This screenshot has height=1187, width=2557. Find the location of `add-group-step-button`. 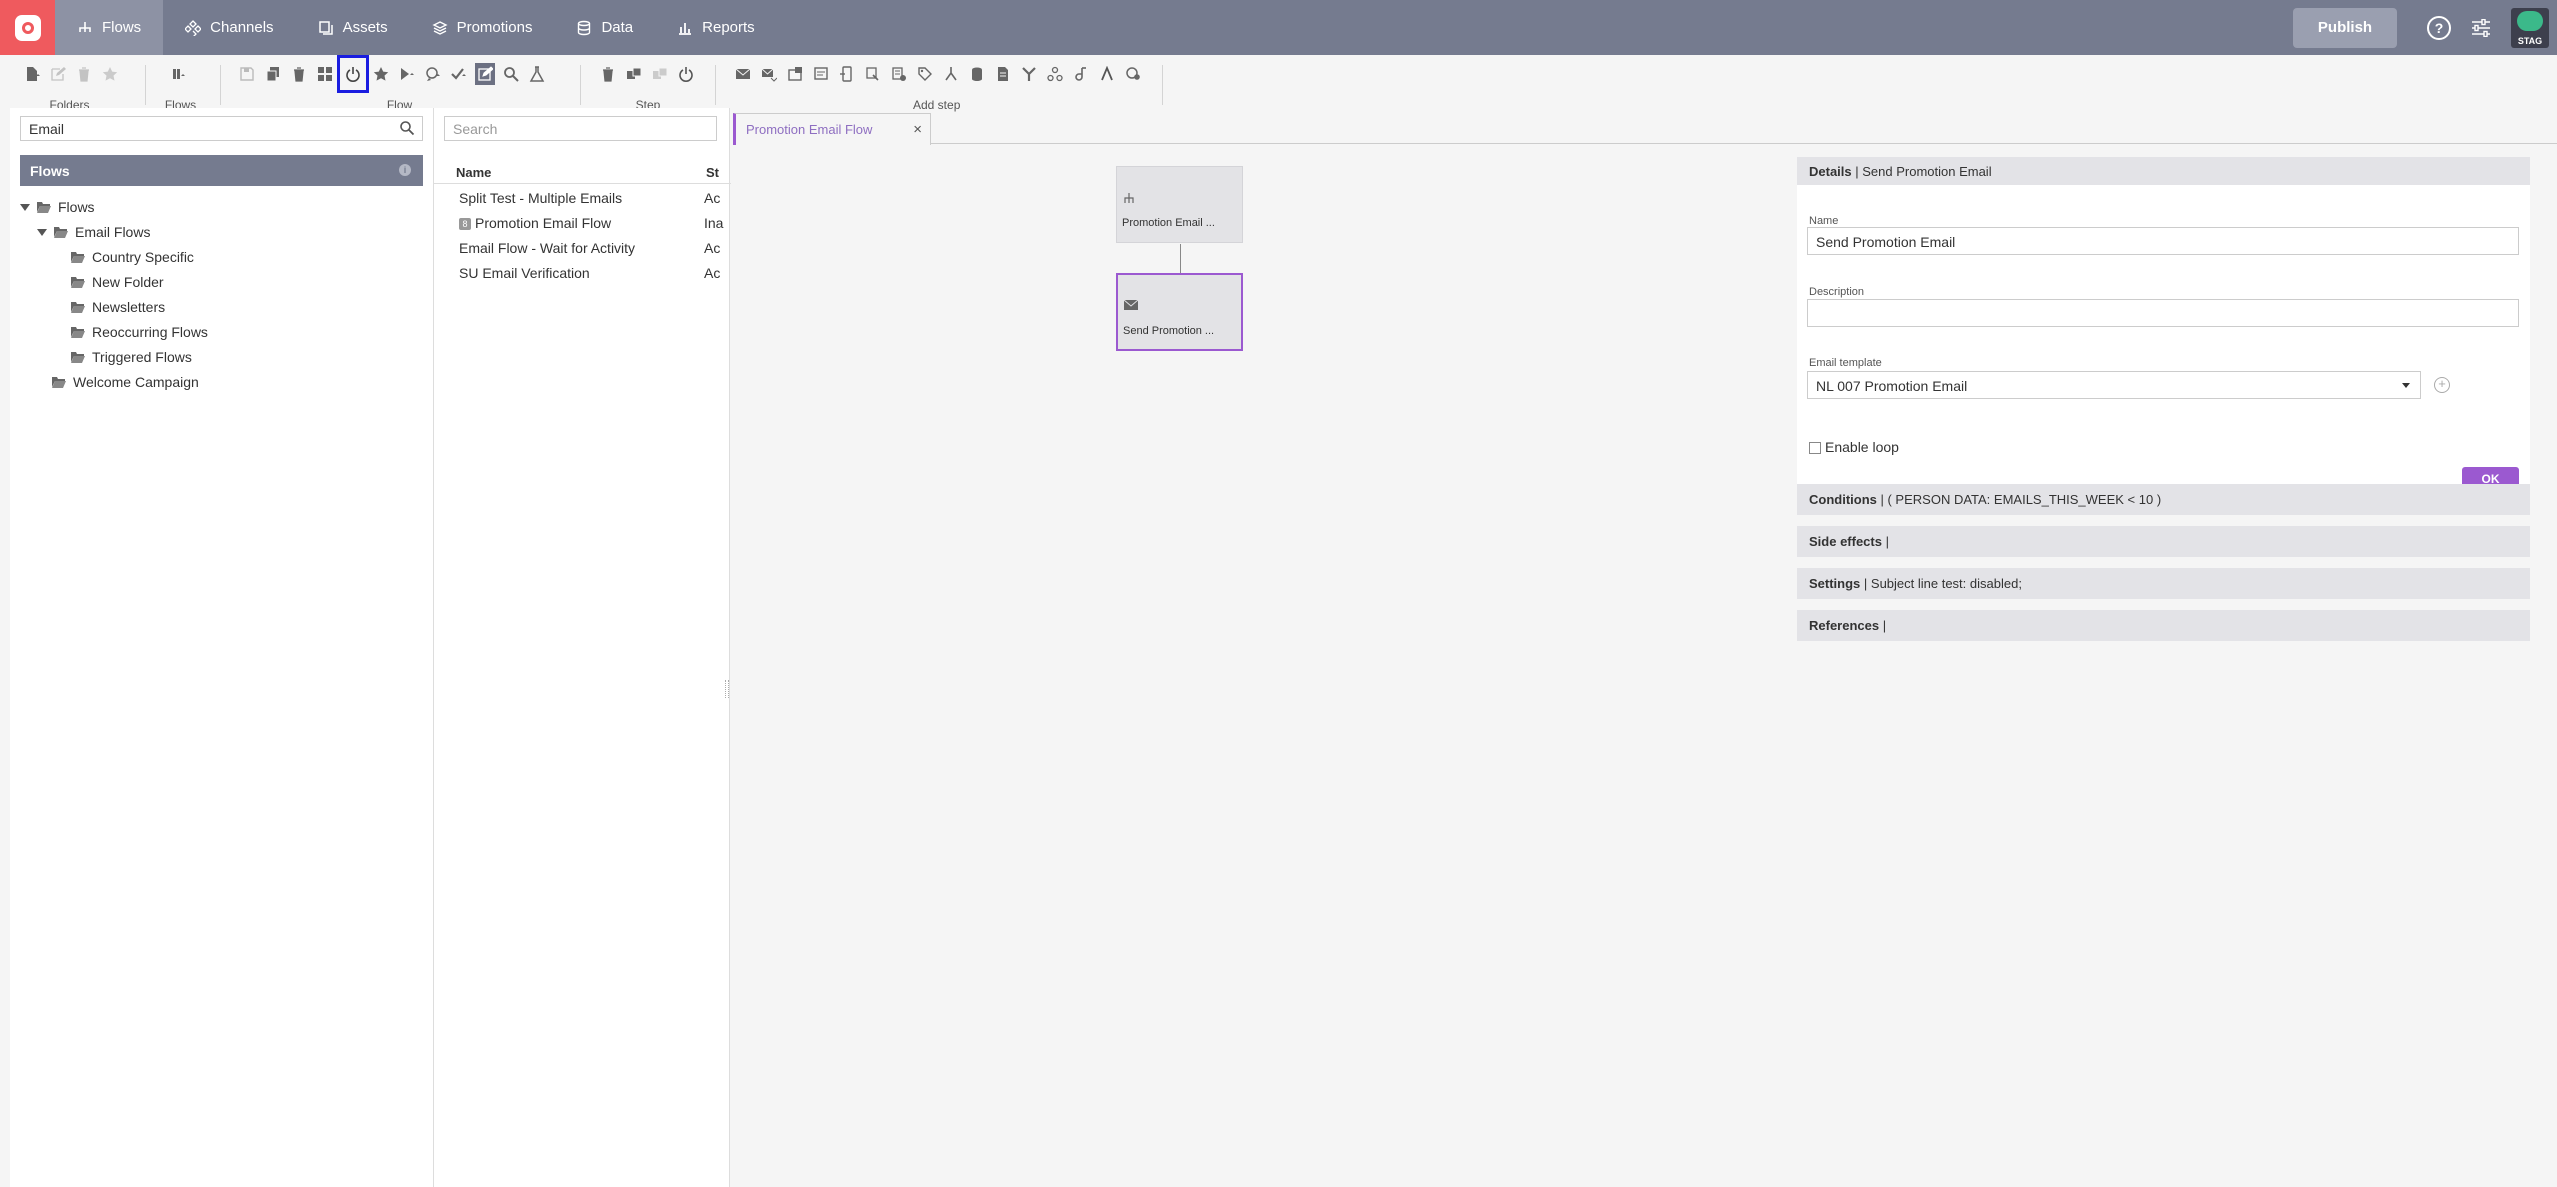

add-group-step-button is located at coordinates (1055, 74).